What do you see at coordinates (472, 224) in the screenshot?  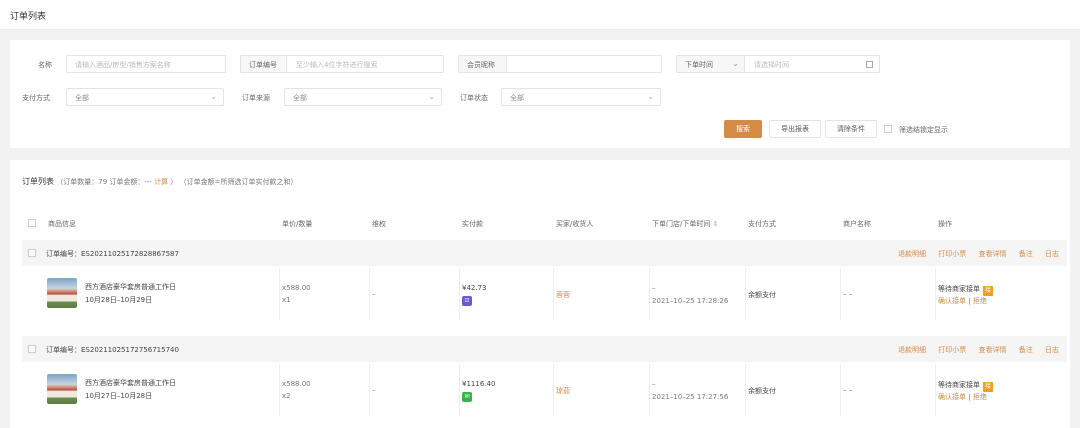 I see `col-paid: 实付款` at bounding box center [472, 224].